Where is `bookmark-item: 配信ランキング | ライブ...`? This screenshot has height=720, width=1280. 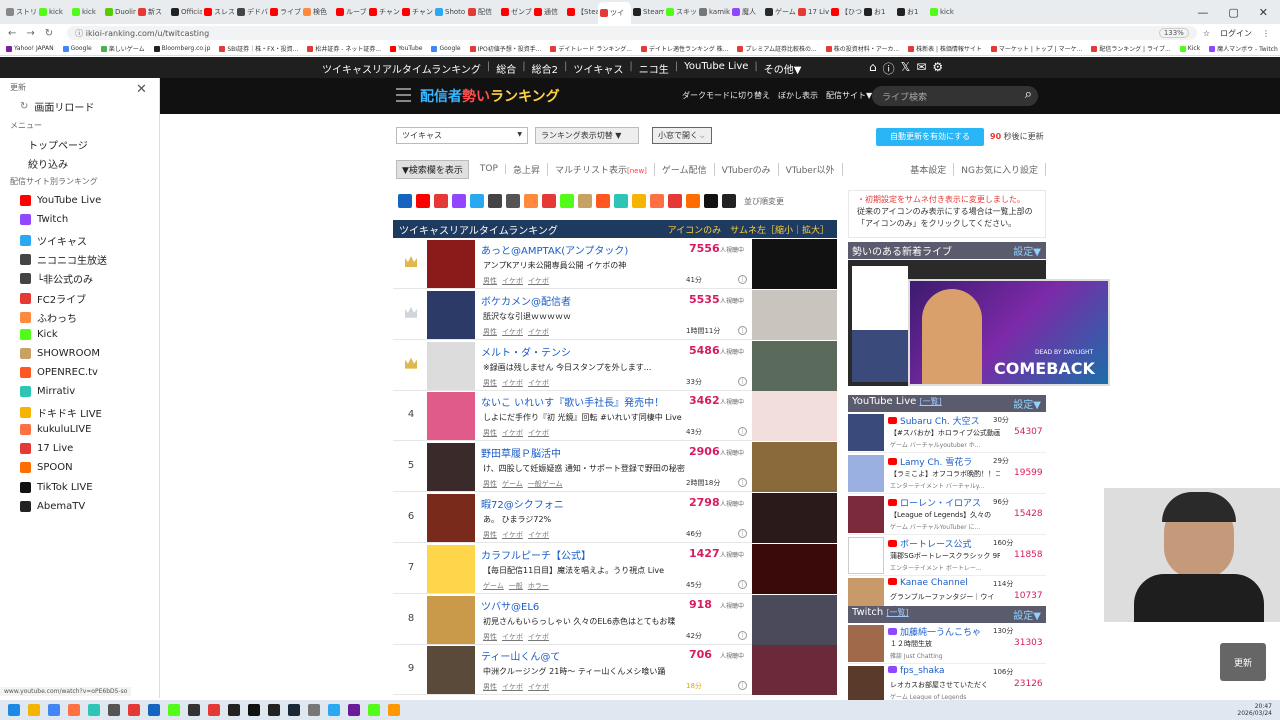 bookmark-item: 配信ランキング | ライブ... is located at coordinates (1131, 48).